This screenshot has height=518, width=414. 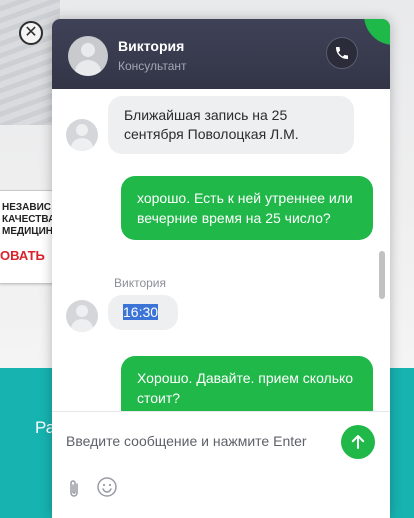 What do you see at coordinates (107, 487) in the screenshot?
I see `smile-icon` at bounding box center [107, 487].